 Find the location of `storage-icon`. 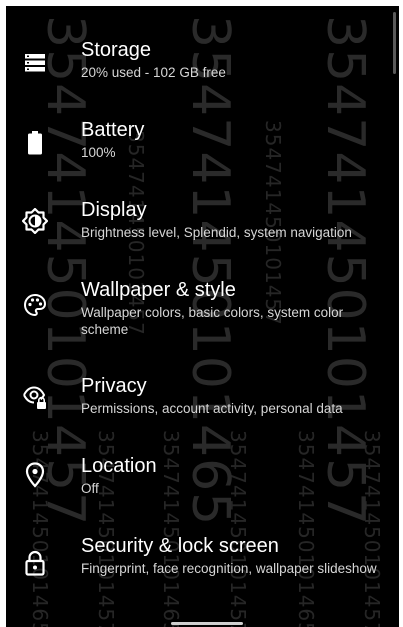

storage-icon is located at coordinates (35, 63).